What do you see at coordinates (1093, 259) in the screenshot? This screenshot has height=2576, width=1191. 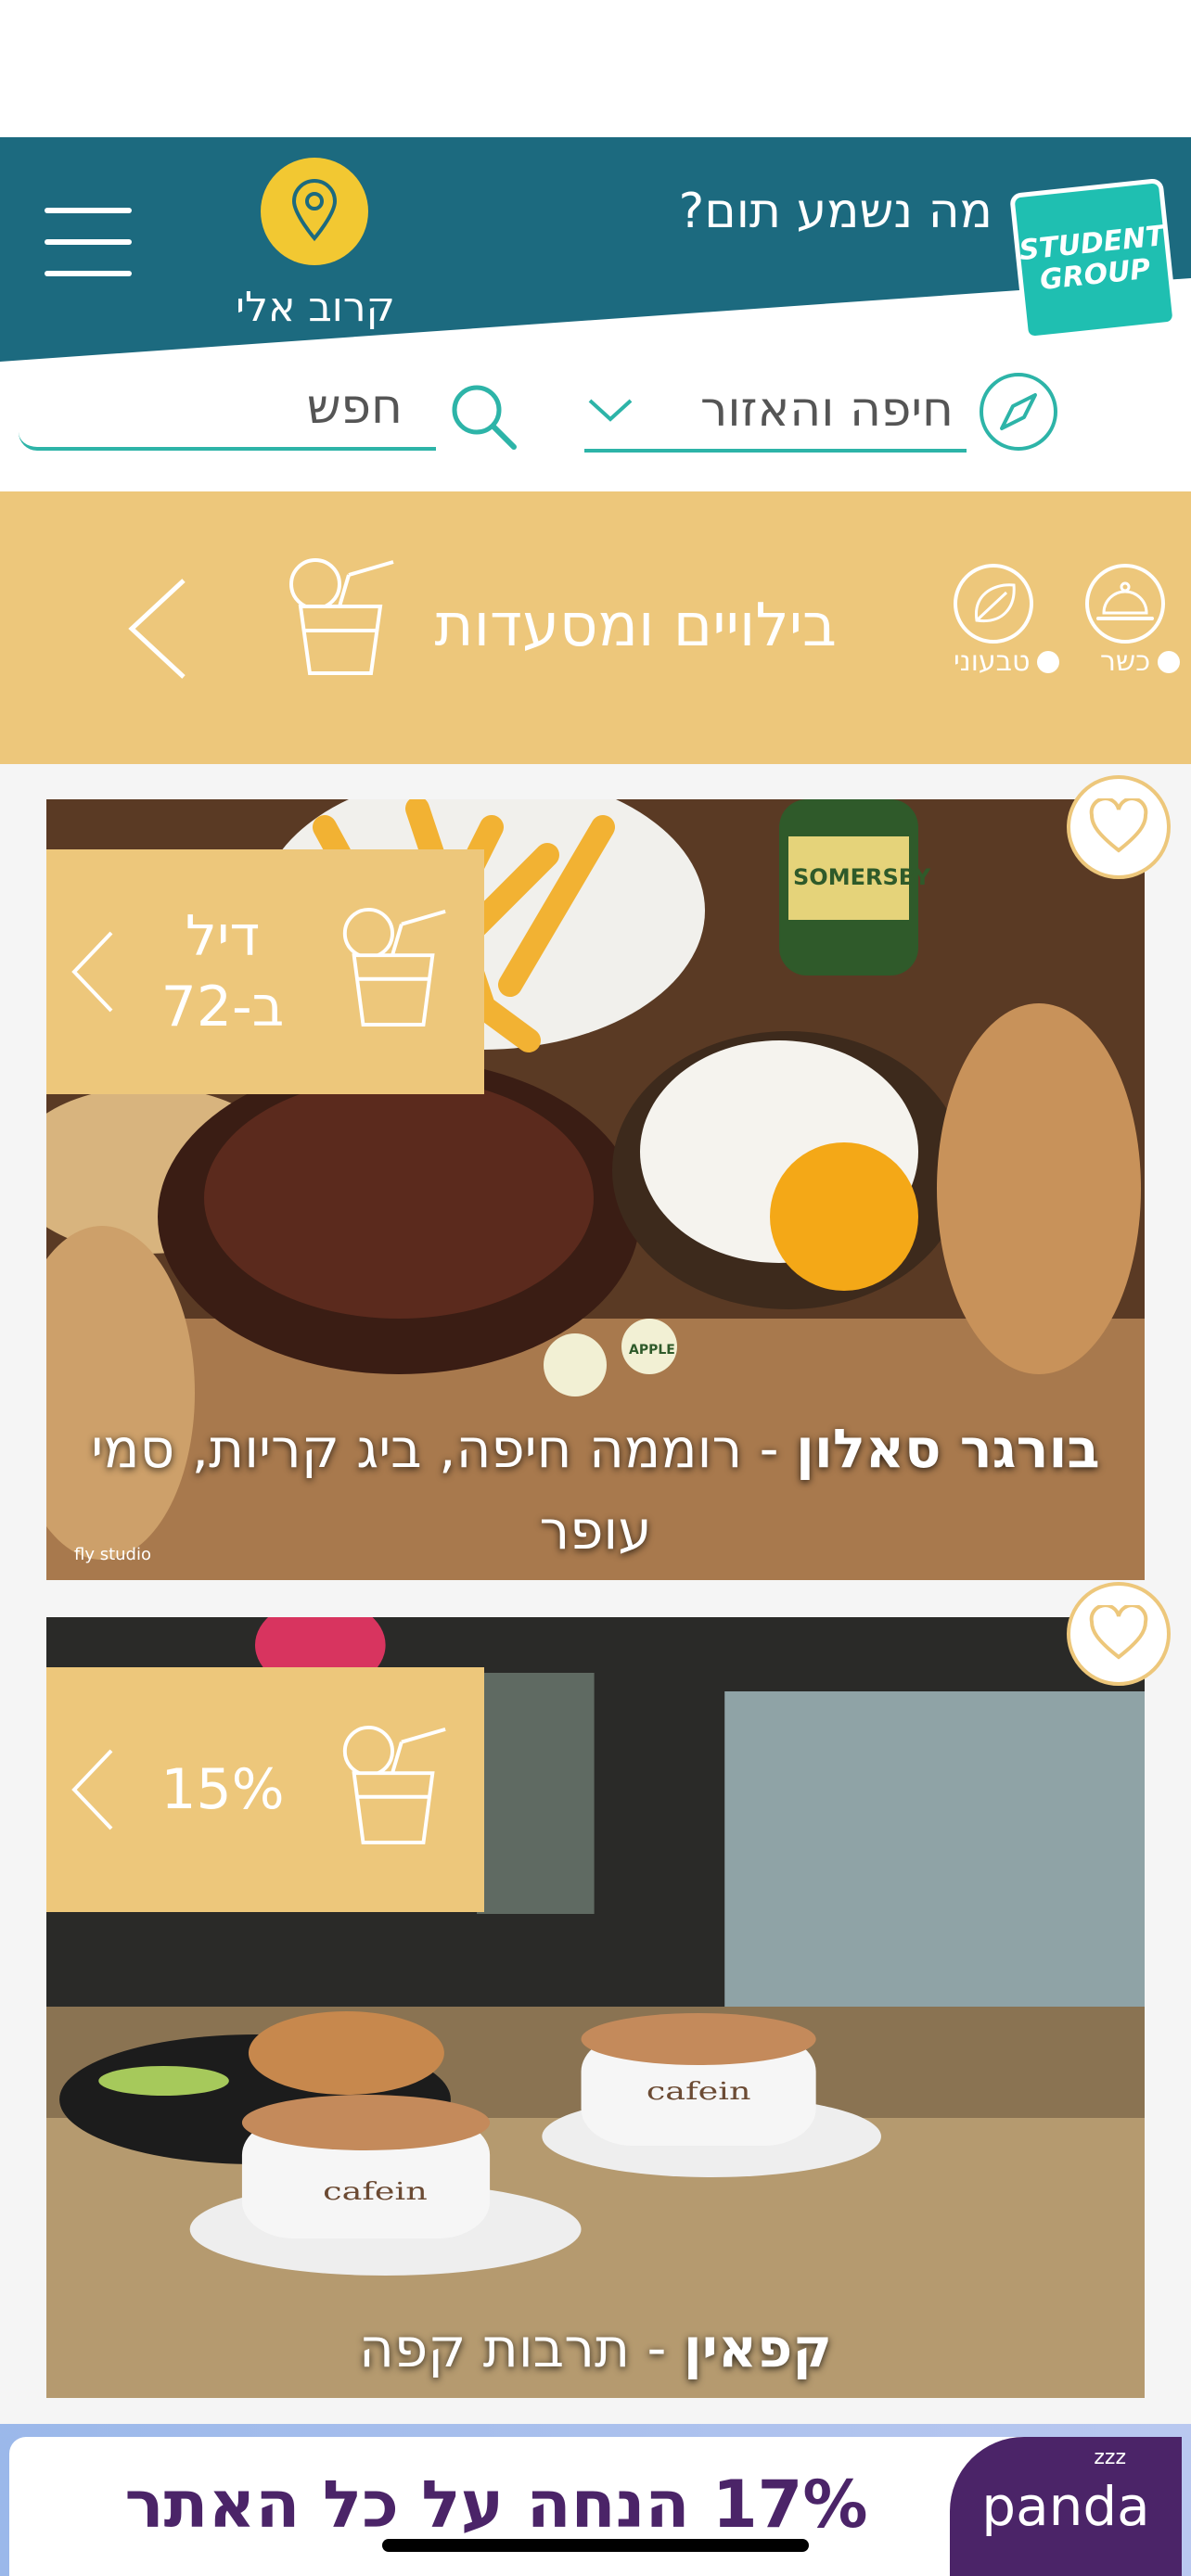 I see `student-group-logo: STUDENT GROUP` at bounding box center [1093, 259].